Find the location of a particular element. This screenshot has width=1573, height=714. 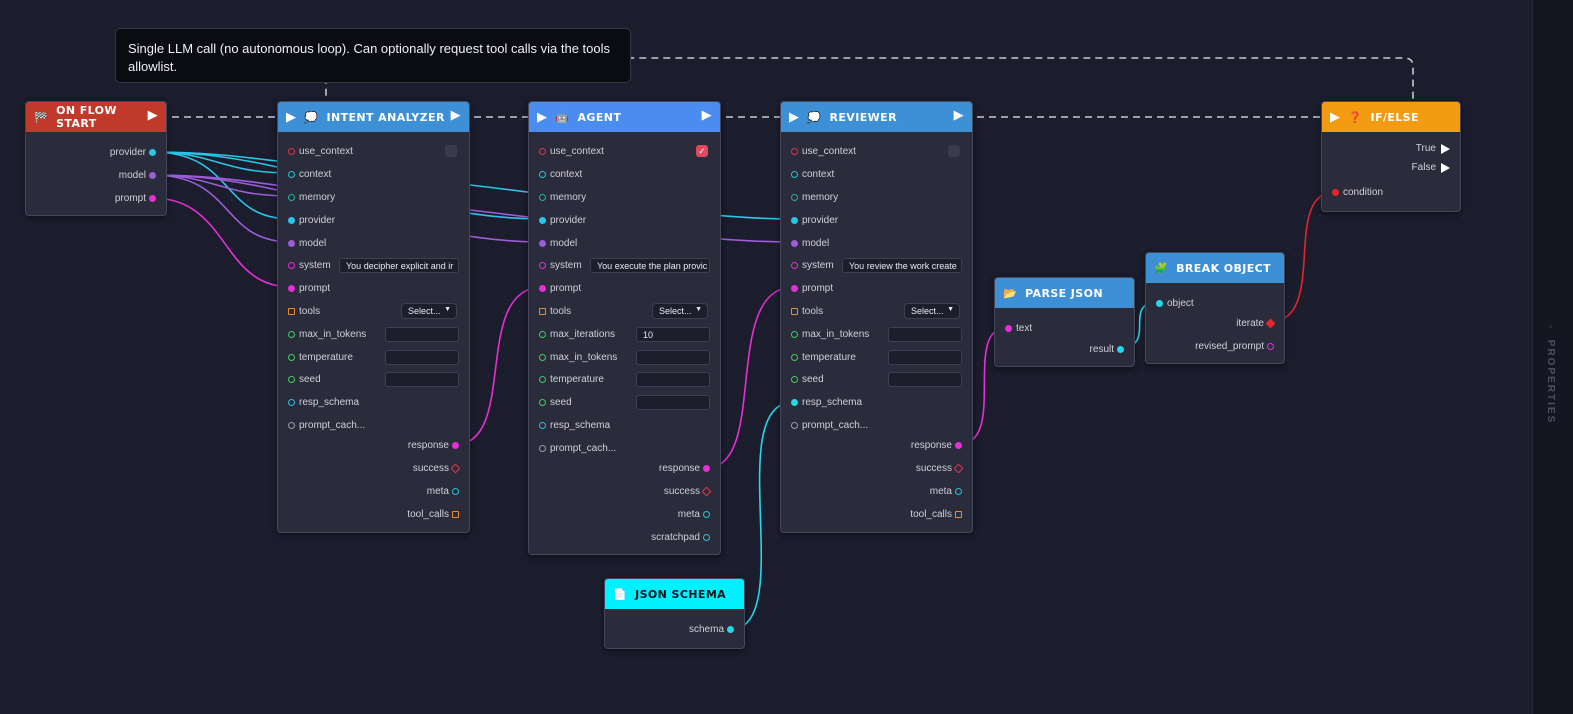

properties-sidebar: ◦ PROPERTIES is located at coordinates (1552, 357).